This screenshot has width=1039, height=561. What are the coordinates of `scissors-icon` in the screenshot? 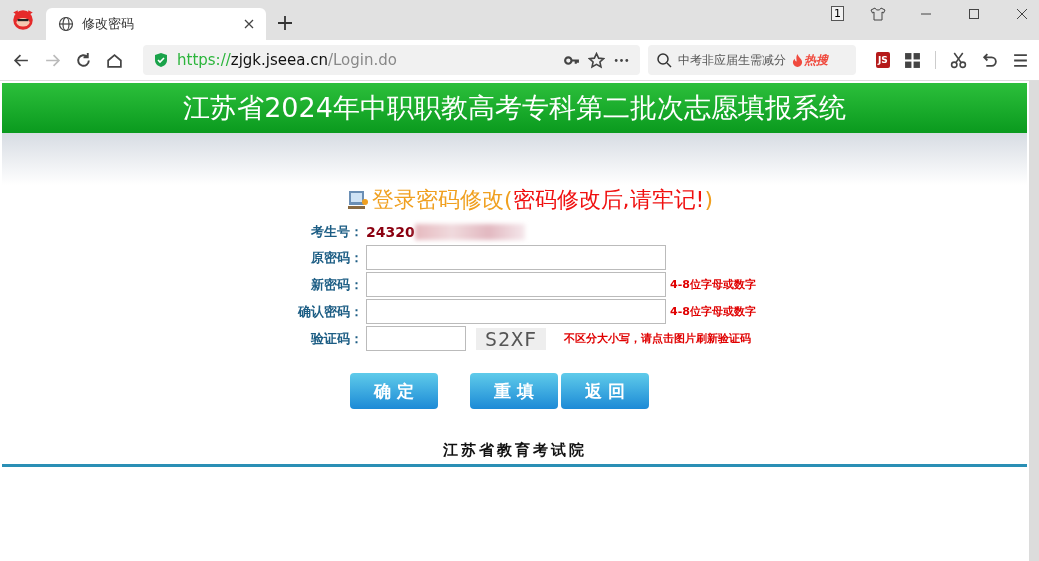 It's located at (958, 60).